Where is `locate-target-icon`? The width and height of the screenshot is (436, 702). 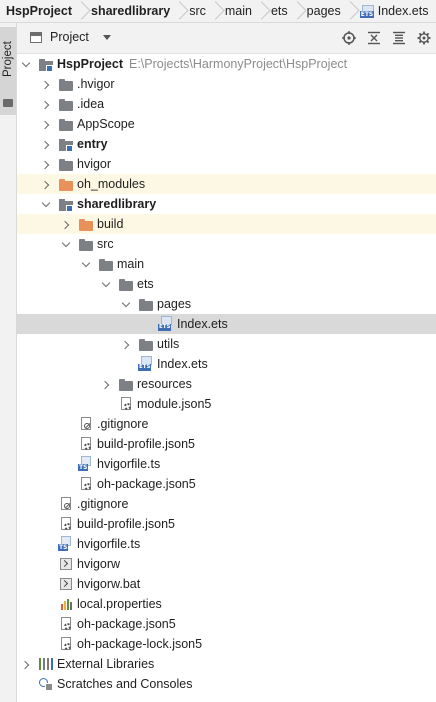
locate-target-icon is located at coordinates (348, 37).